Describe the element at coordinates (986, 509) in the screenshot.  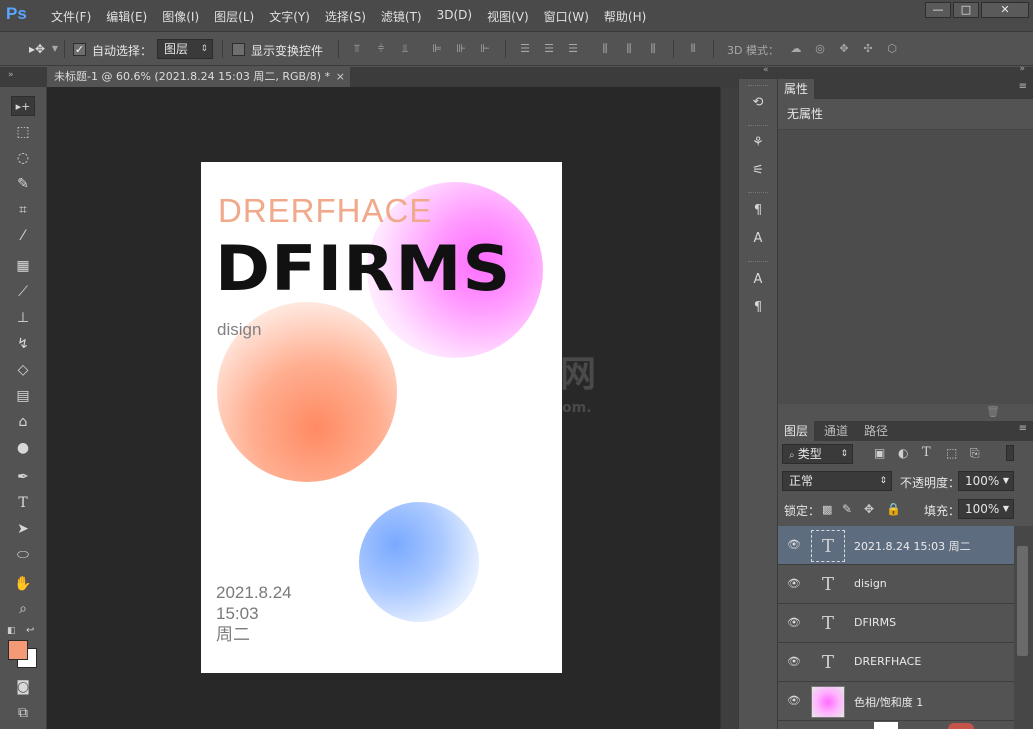
I see `fill-input: 100% ▼` at that location.